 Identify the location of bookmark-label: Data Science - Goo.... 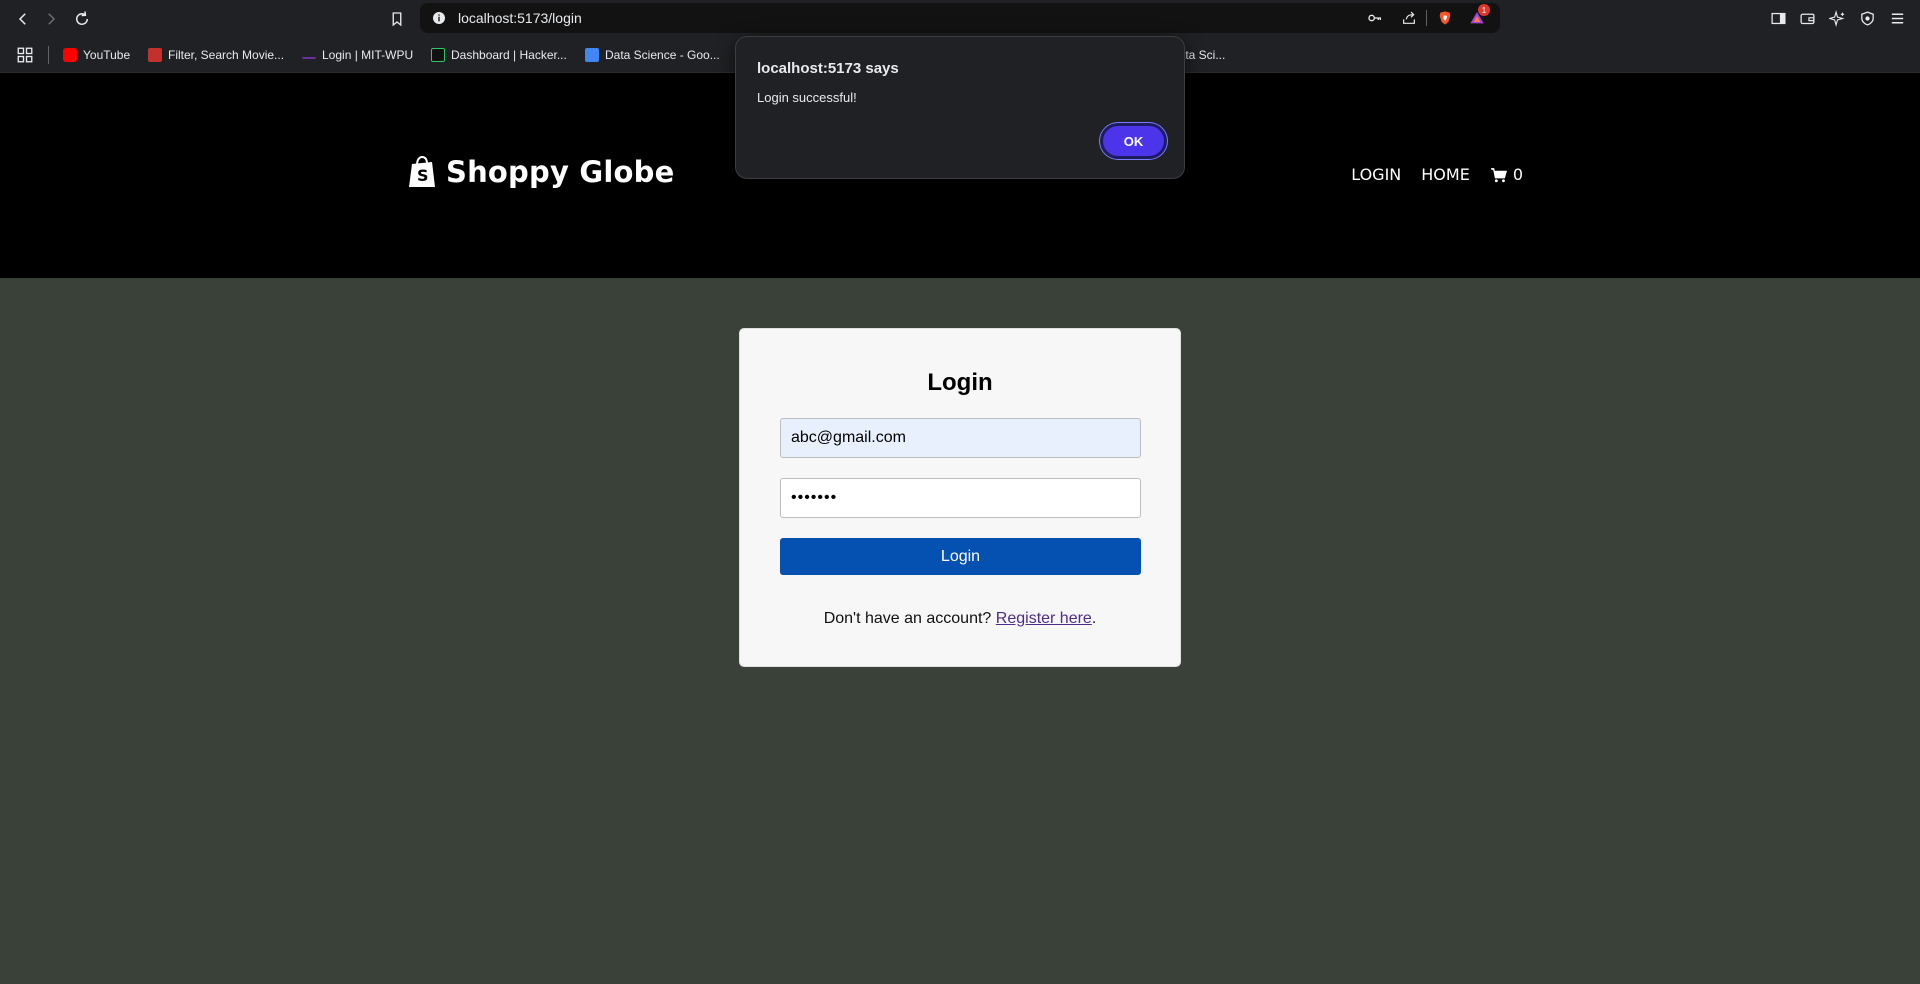
(662, 55).